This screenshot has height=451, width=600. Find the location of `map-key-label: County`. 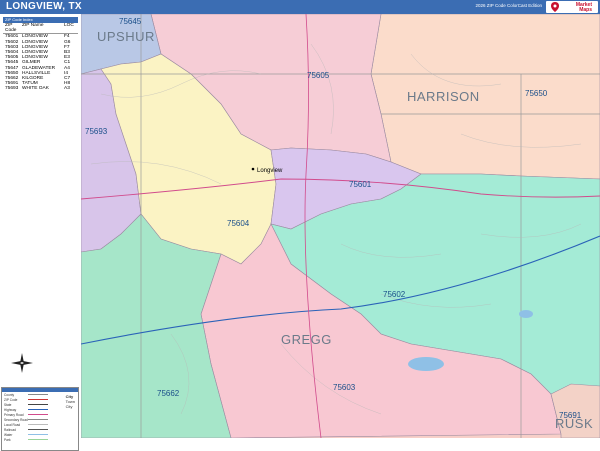

map-key-label: County is located at coordinates (9, 394).